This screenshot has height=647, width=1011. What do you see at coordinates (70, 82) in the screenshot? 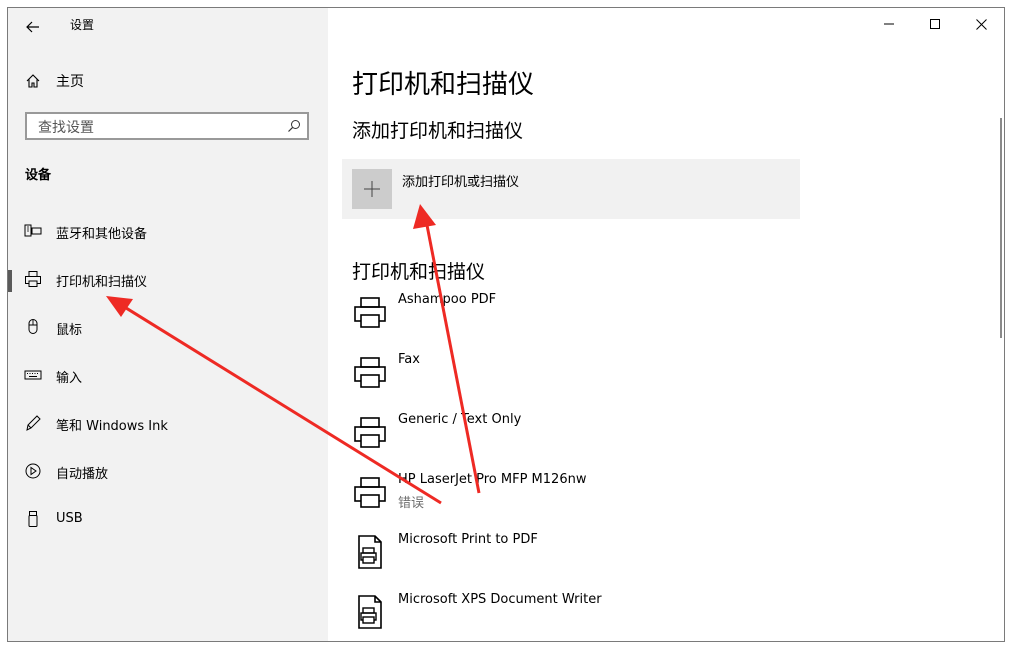
I see `nav-home-label: 主页` at bounding box center [70, 82].